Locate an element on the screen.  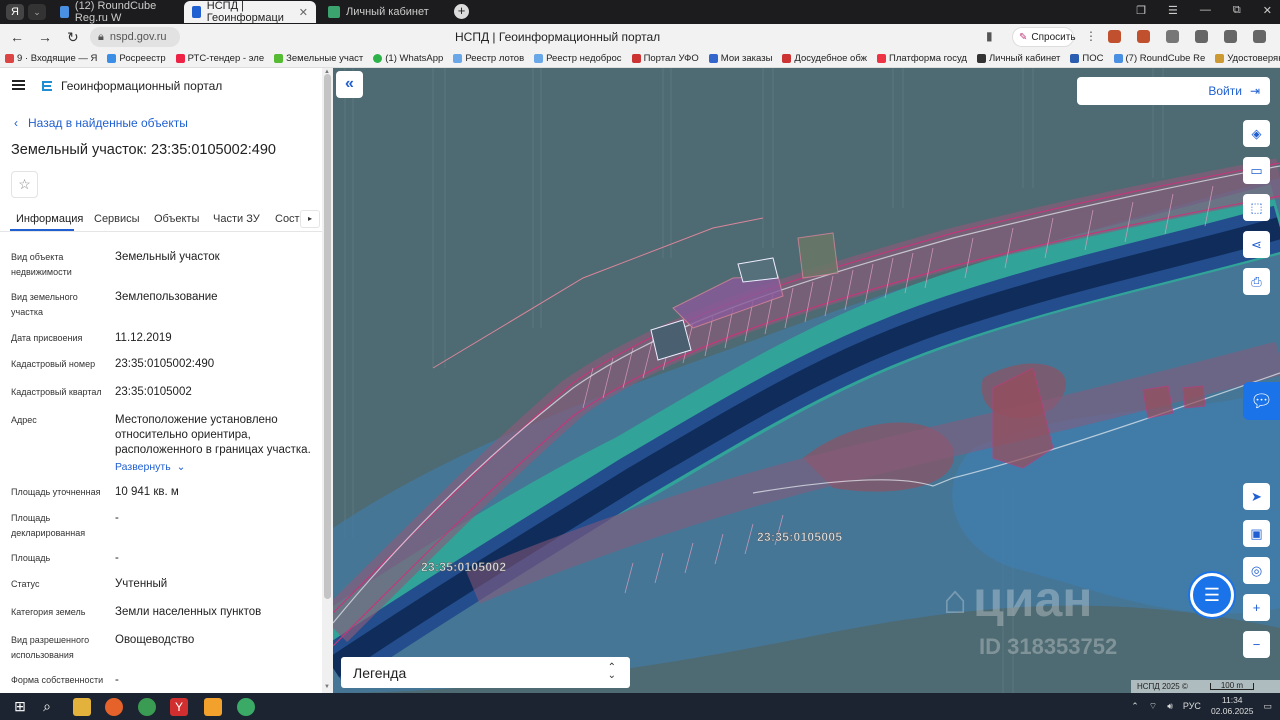
hamburger-menu-icon is located at coordinates (18, 85).